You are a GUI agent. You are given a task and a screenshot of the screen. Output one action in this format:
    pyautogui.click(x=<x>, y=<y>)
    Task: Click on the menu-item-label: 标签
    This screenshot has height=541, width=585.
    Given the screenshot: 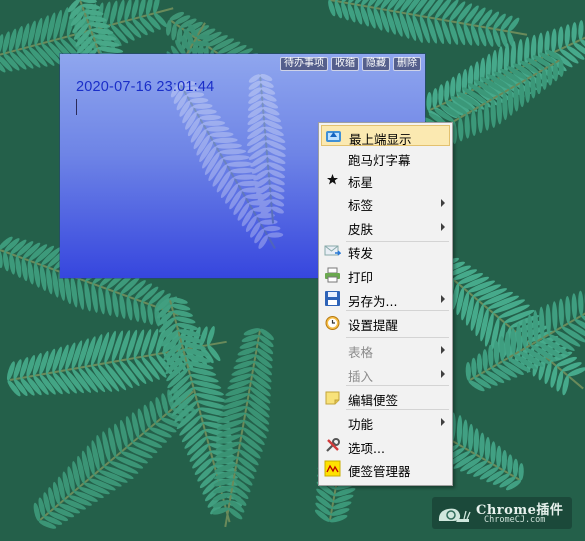 What is the action you would take?
    pyautogui.click(x=361, y=205)
    